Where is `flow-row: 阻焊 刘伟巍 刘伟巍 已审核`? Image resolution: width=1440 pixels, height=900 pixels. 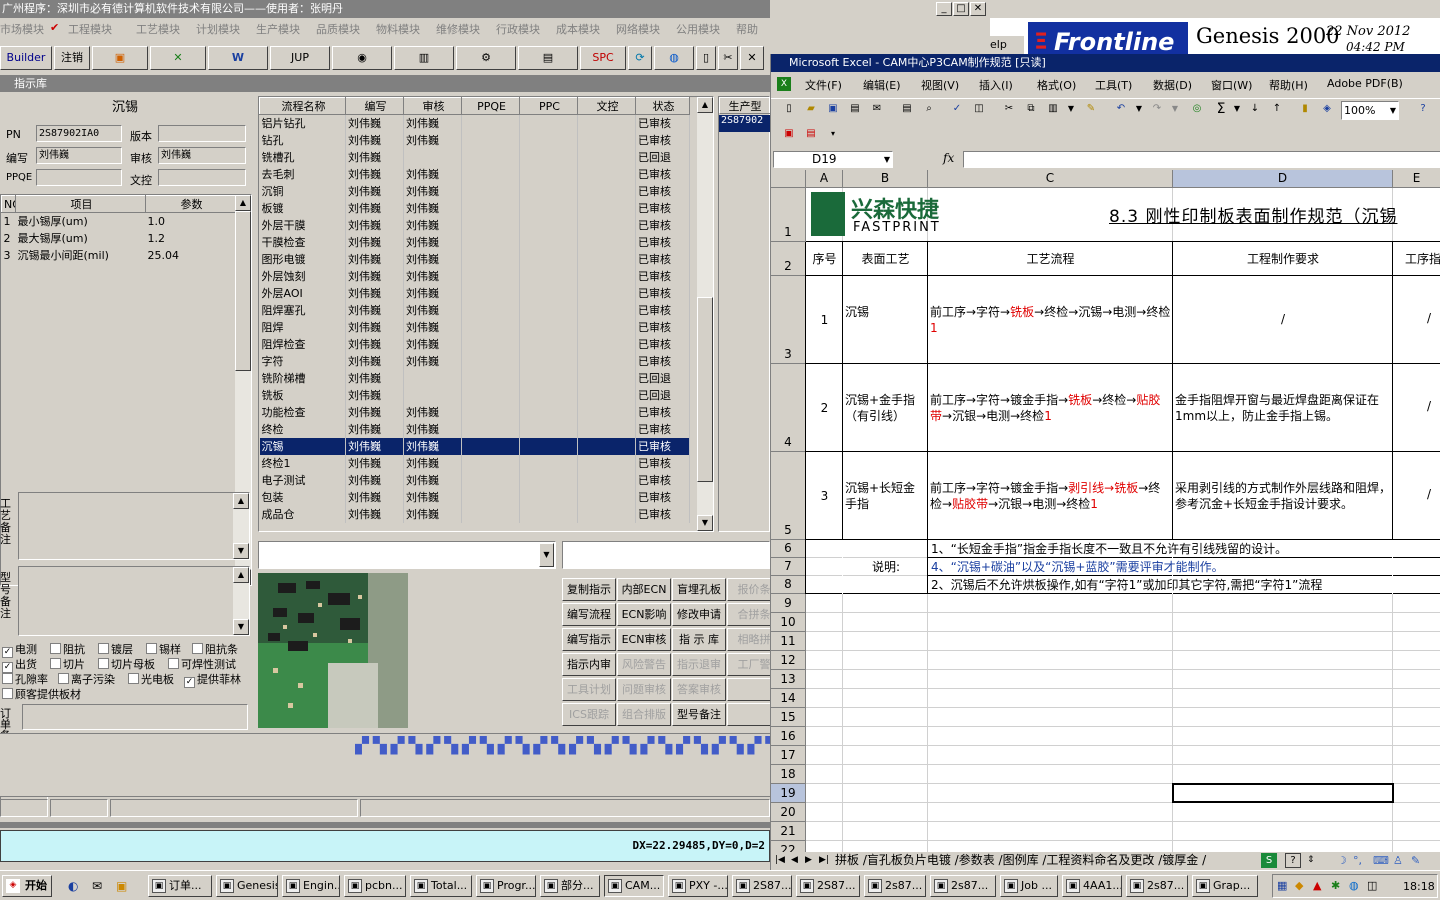 flow-row: 阻焊 刘伟巍 刘伟巍 已审核 is located at coordinates (474, 327).